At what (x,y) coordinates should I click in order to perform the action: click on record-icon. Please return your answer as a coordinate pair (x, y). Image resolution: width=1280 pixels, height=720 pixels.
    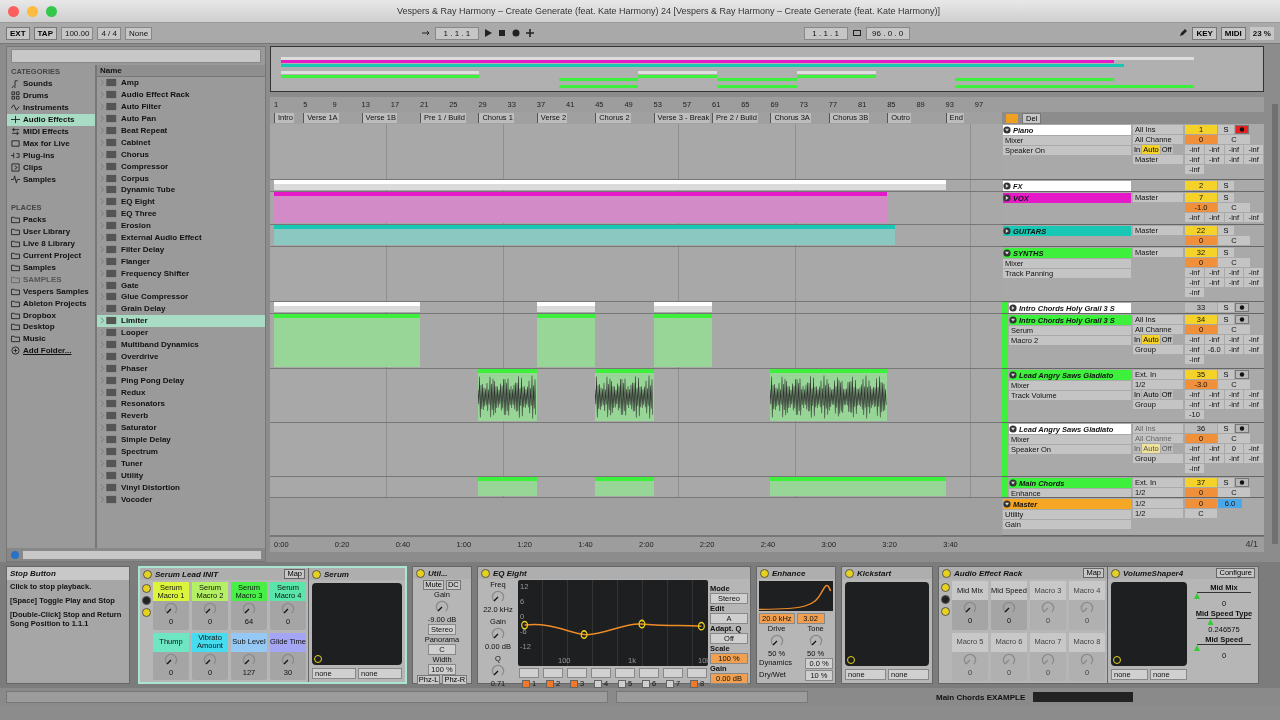
    Looking at the image, I should click on (515, 33).